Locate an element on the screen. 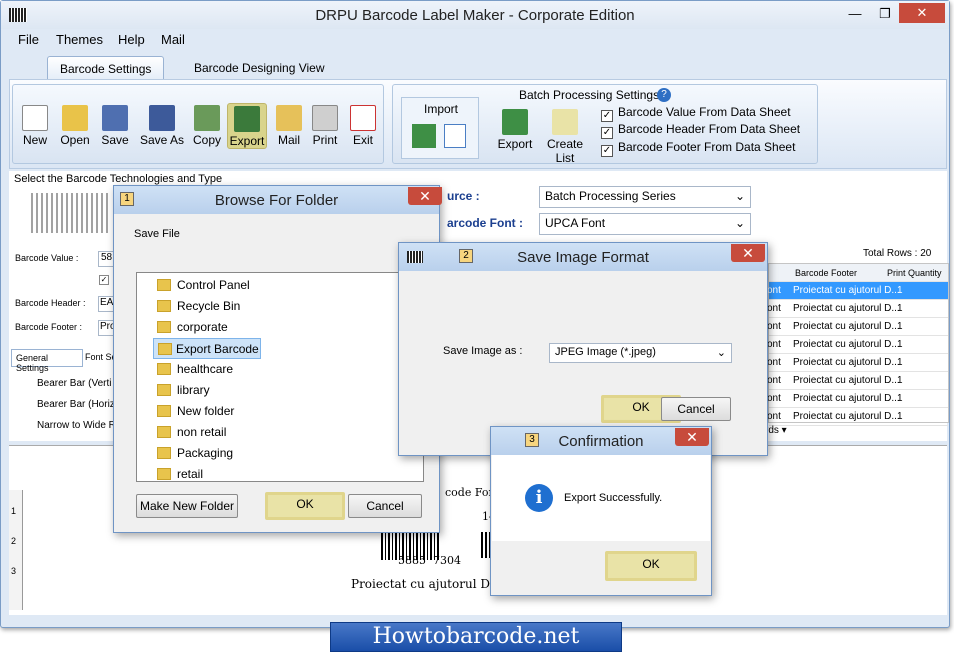 The width and height of the screenshot is (954, 657). tab-general-settings: General Settings is located at coordinates (47, 361).